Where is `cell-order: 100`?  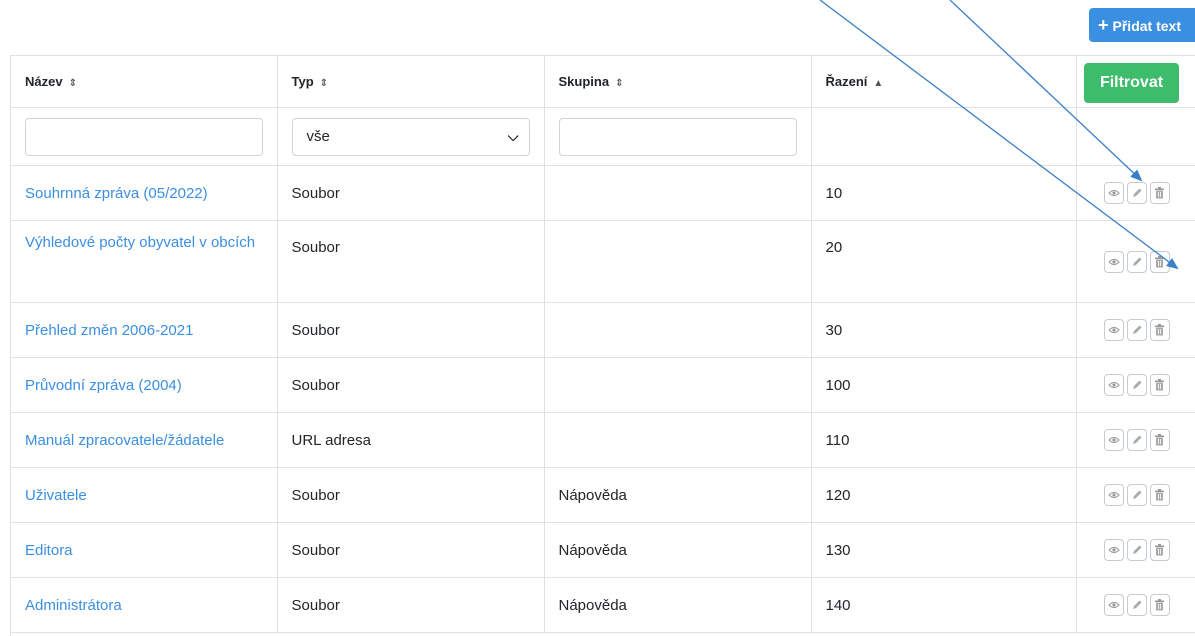 cell-order: 100 is located at coordinates (944, 385).